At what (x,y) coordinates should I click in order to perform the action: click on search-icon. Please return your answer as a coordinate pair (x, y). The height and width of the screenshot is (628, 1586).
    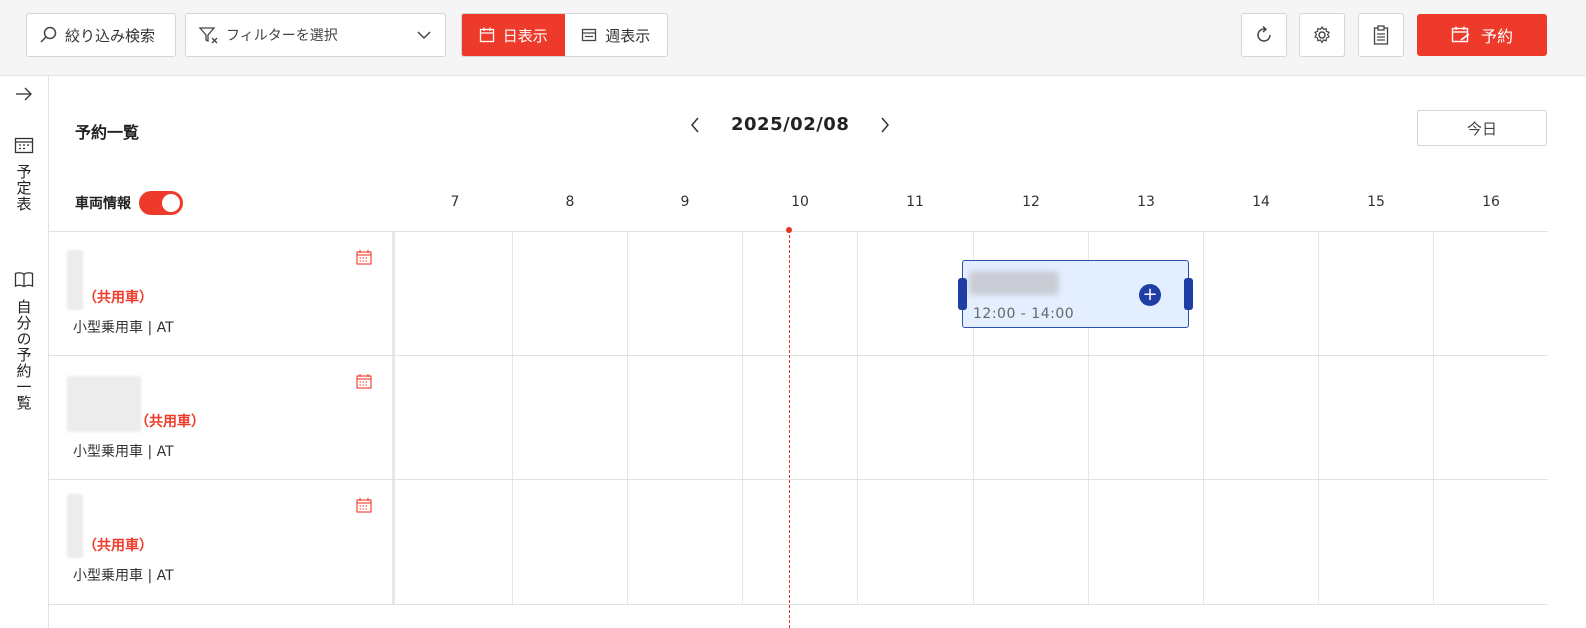
    Looking at the image, I should click on (48, 34).